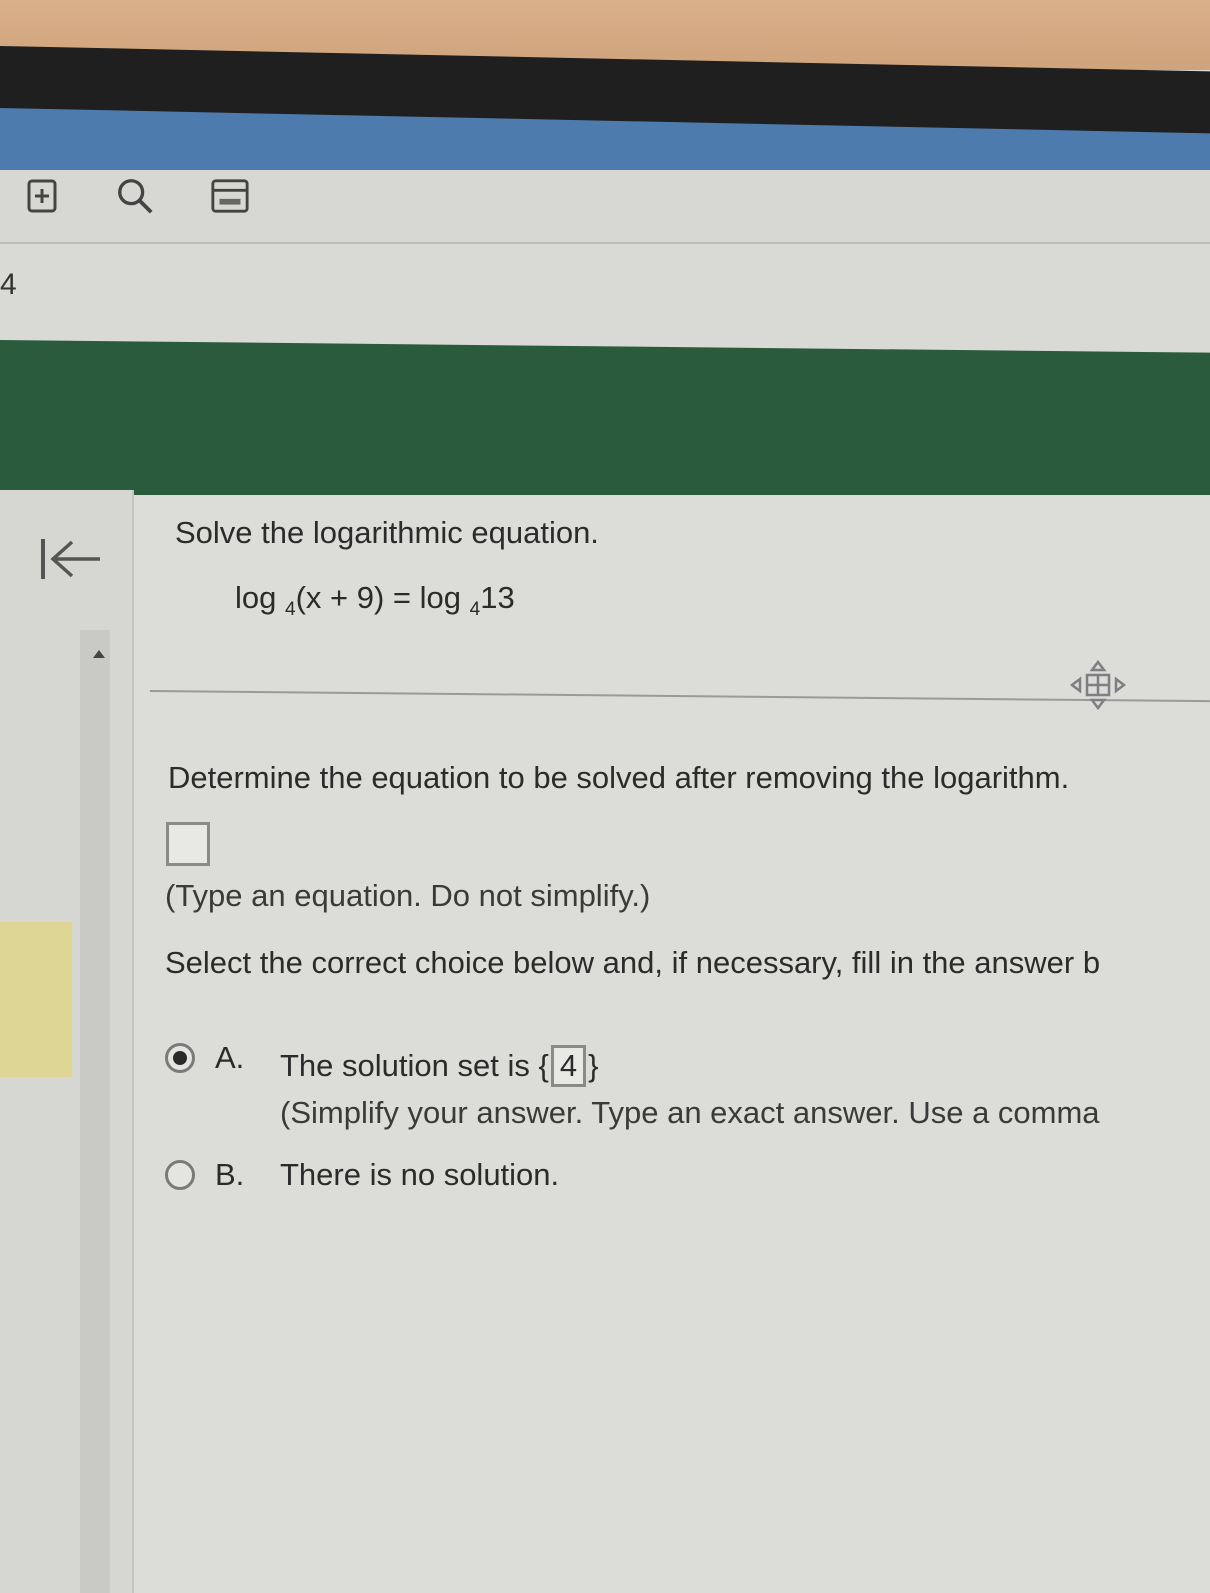 This screenshot has width=1210, height=1593. What do you see at coordinates (440, 597) in the screenshot?
I see `equation-rhs-fn: log` at bounding box center [440, 597].